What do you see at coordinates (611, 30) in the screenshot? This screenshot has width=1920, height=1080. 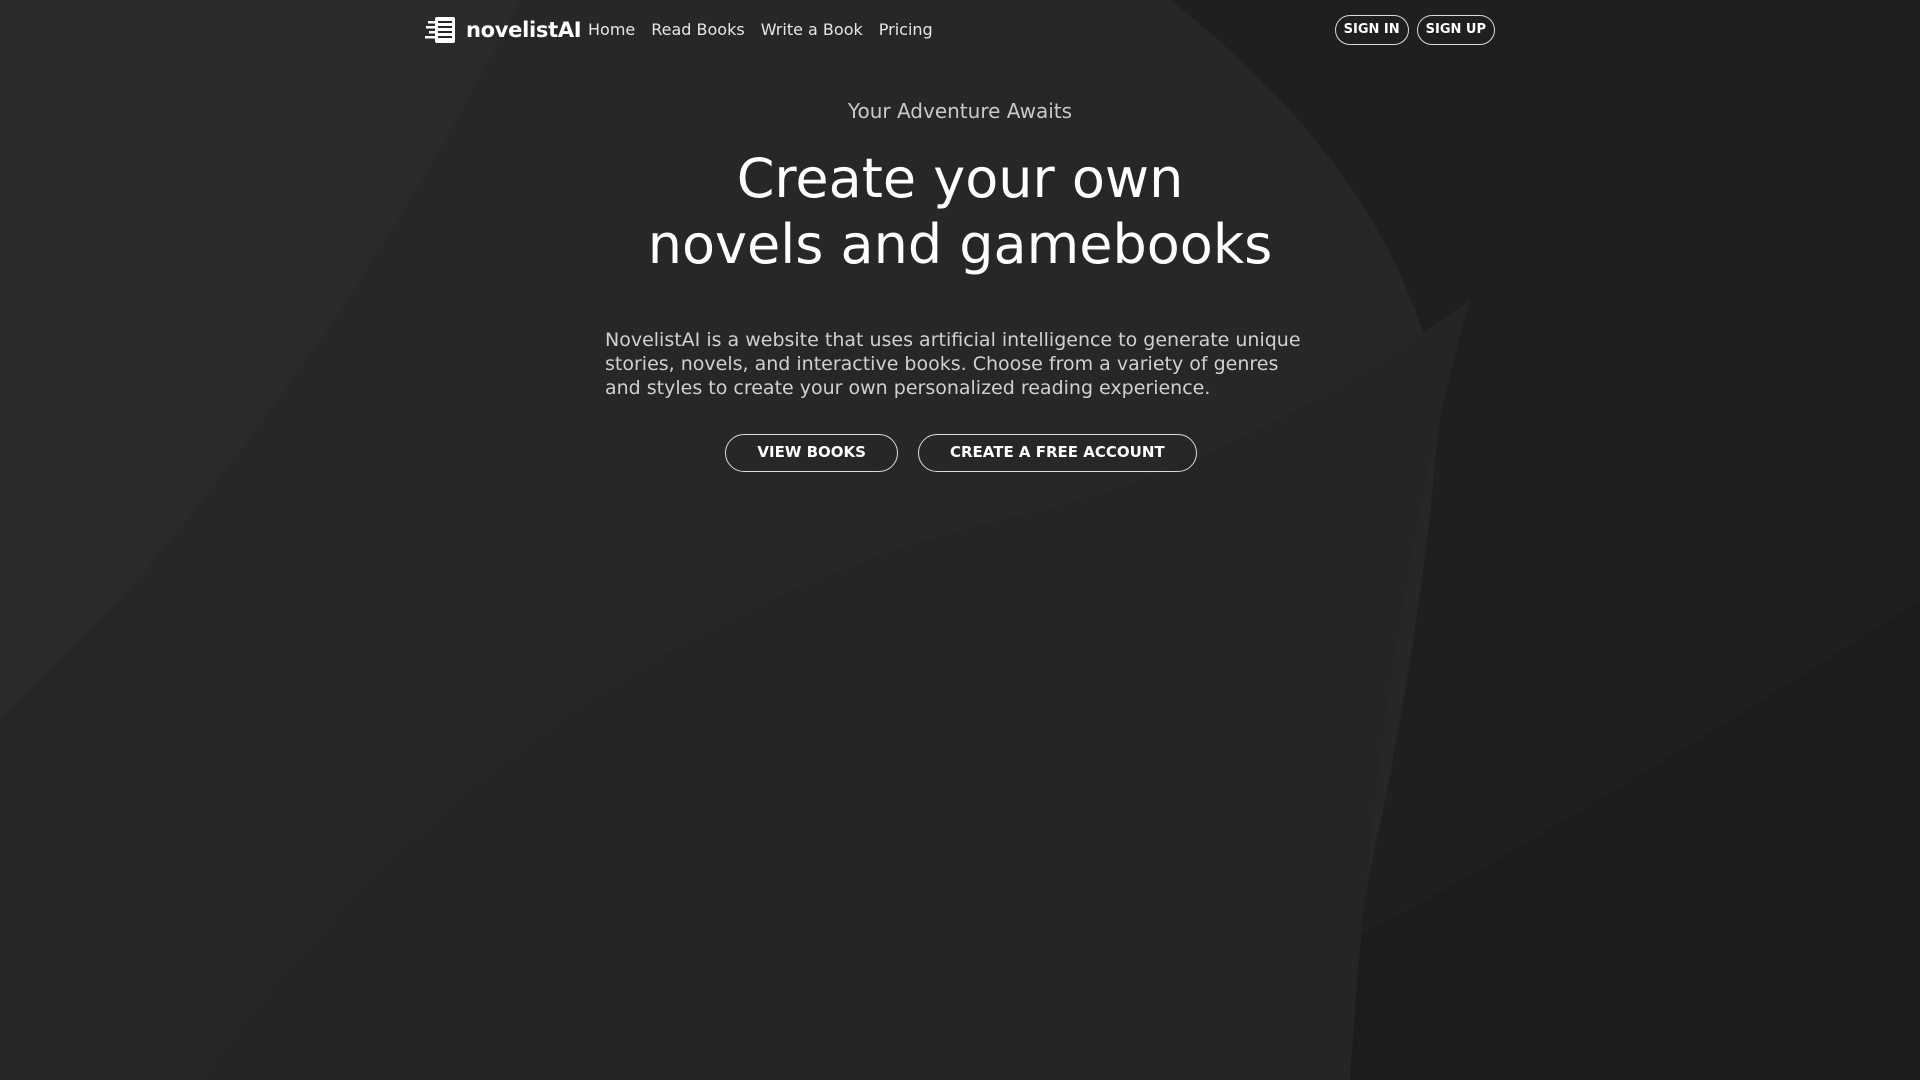 I see `nav-link-home: Home` at bounding box center [611, 30].